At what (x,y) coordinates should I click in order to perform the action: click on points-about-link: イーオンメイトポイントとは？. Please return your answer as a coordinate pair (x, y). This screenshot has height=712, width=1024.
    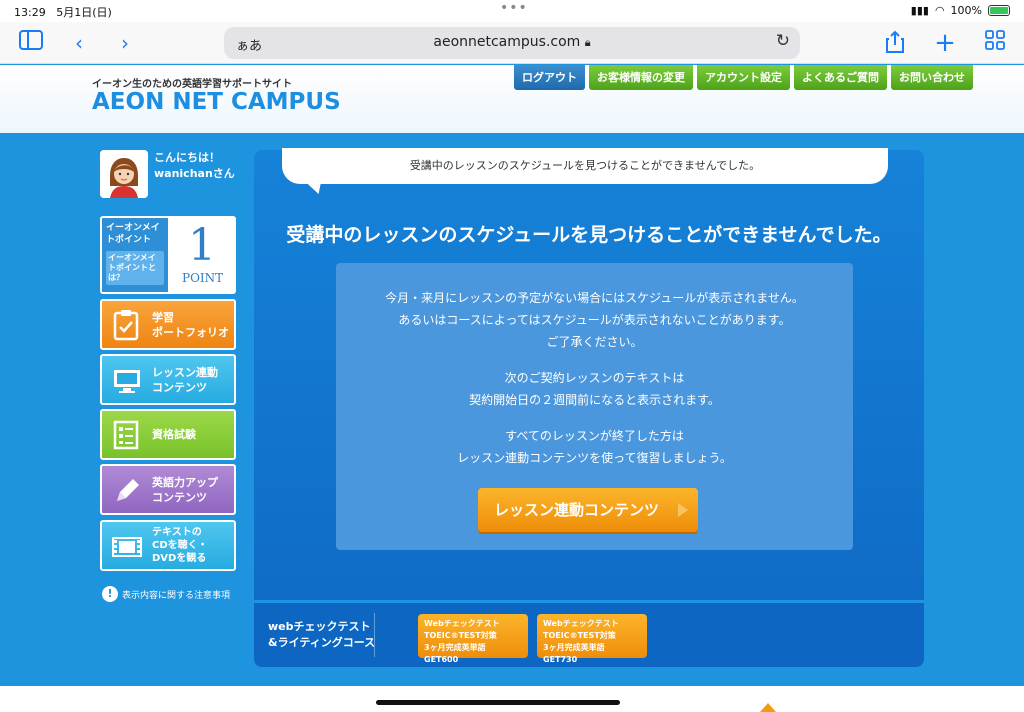
    Looking at the image, I should click on (135, 268).